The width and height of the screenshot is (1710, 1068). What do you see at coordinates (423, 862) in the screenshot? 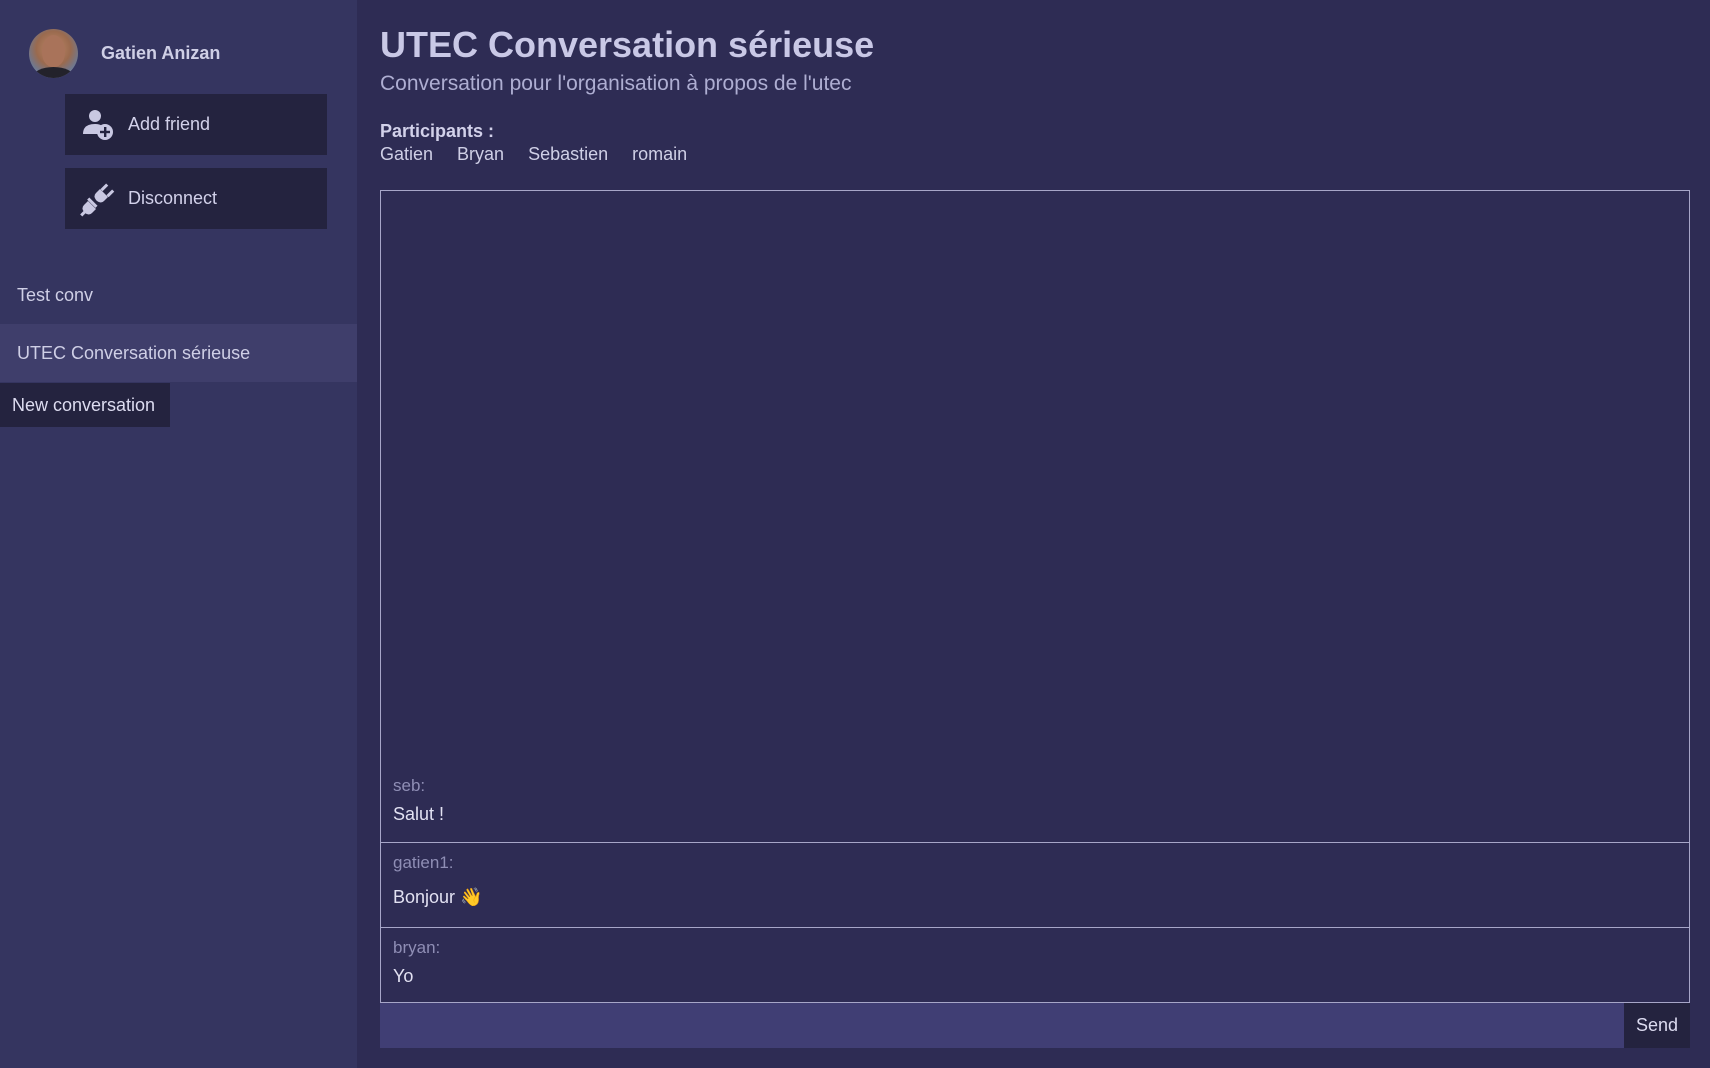
I see `message-author: gatien1:` at bounding box center [423, 862].